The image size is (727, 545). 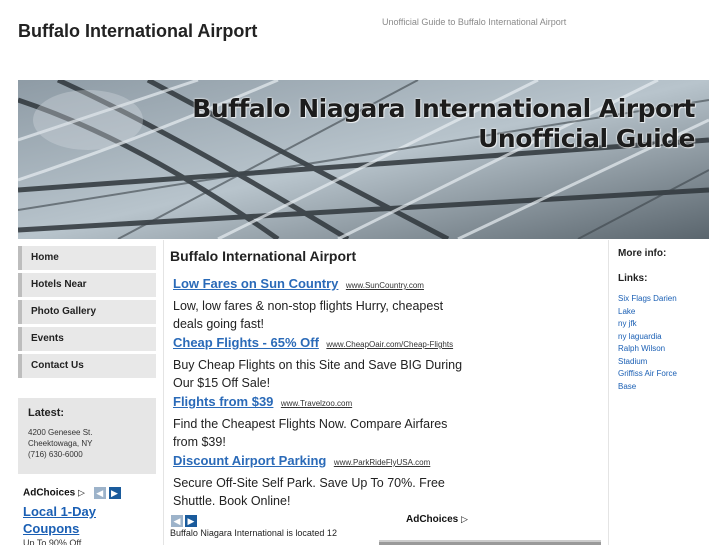 What do you see at coordinates (138, 31) in the screenshot?
I see `site-title: Buffalo International Airport` at bounding box center [138, 31].